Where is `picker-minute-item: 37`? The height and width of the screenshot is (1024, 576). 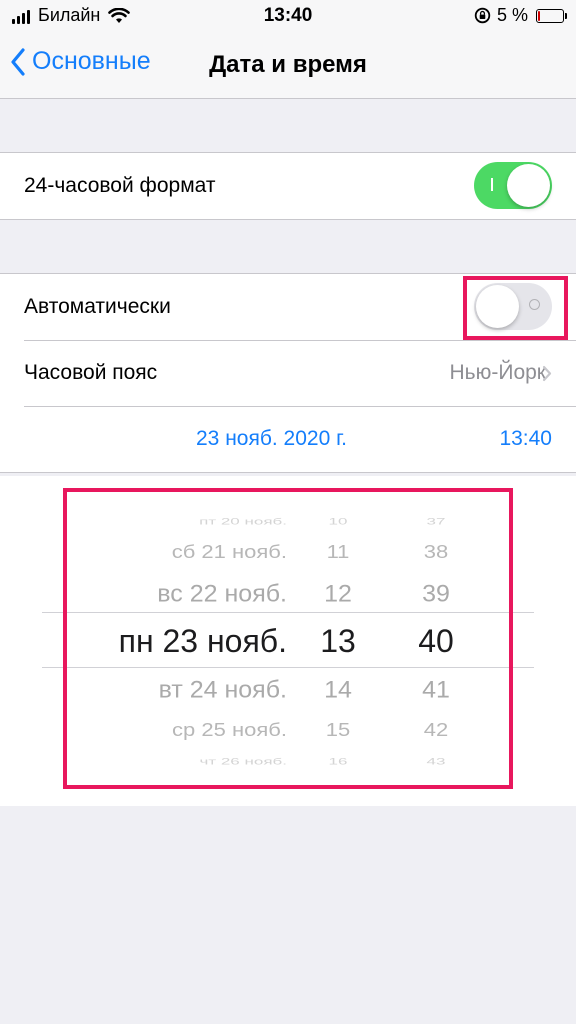 picker-minute-item: 37 is located at coordinates (436, 520).